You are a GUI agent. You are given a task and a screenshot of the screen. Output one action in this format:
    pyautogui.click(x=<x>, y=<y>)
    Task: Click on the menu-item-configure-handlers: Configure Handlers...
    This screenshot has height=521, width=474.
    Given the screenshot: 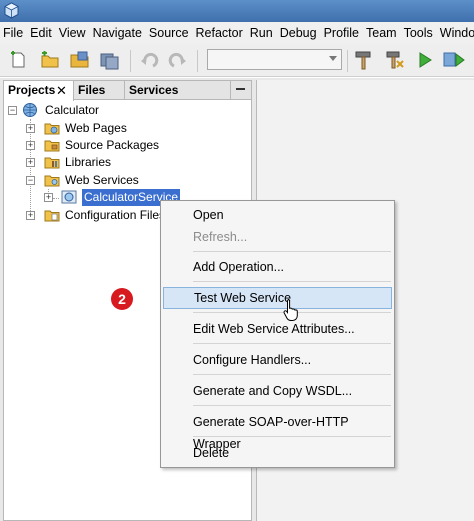 What is the action you would take?
    pyautogui.click(x=277, y=360)
    